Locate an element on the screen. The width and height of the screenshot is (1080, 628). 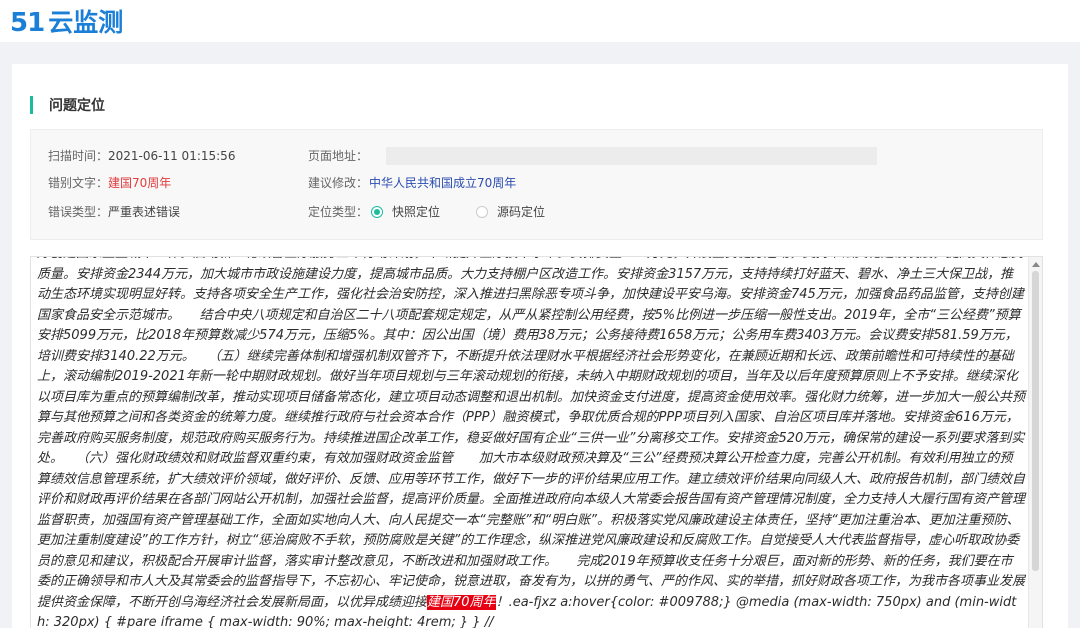
section-header: 问题定位 is located at coordinates (67, 105).